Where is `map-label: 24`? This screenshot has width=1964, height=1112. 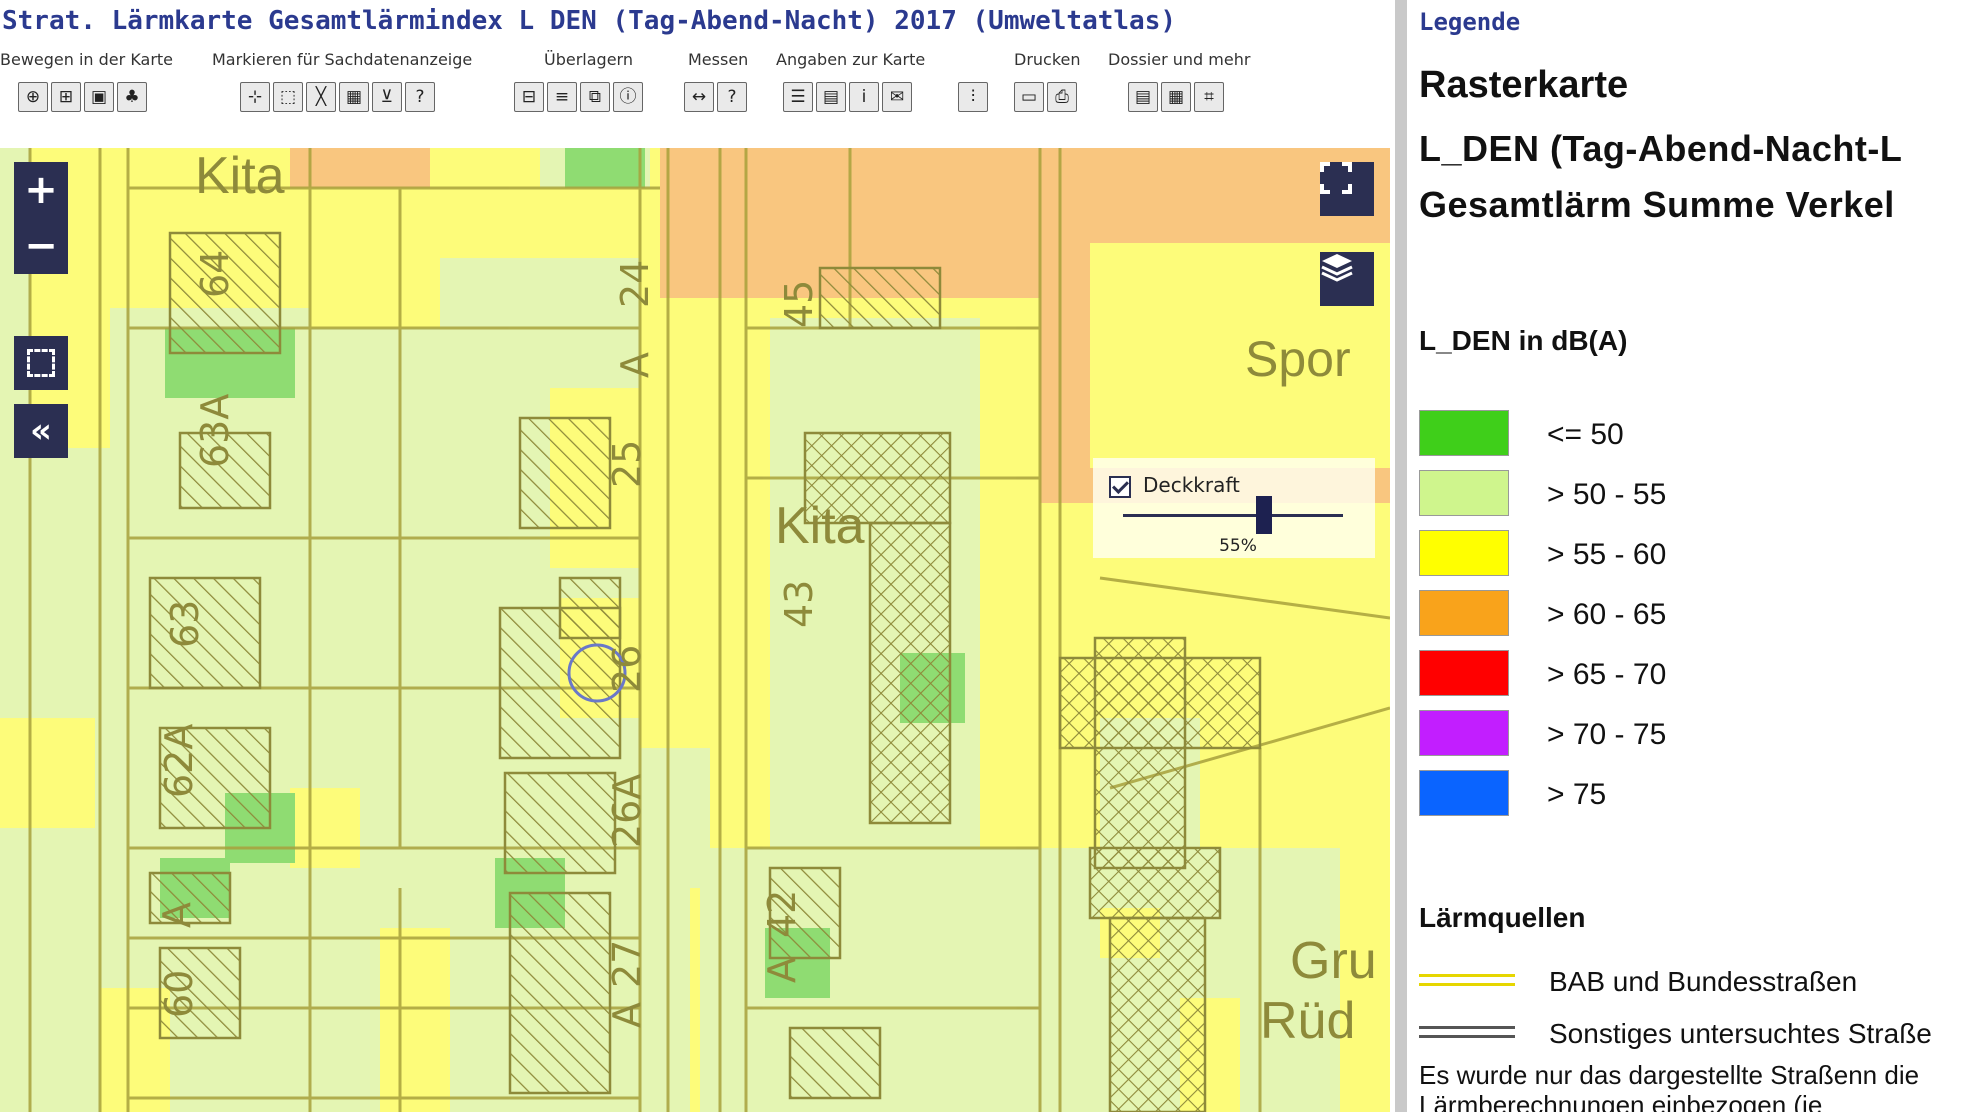
map-label: 24 is located at coordinates (635, 284).